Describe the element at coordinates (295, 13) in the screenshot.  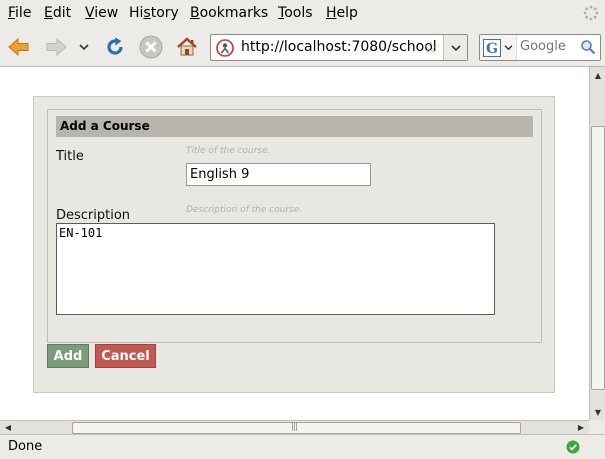
I see `menu-tools: Tools` at that location.